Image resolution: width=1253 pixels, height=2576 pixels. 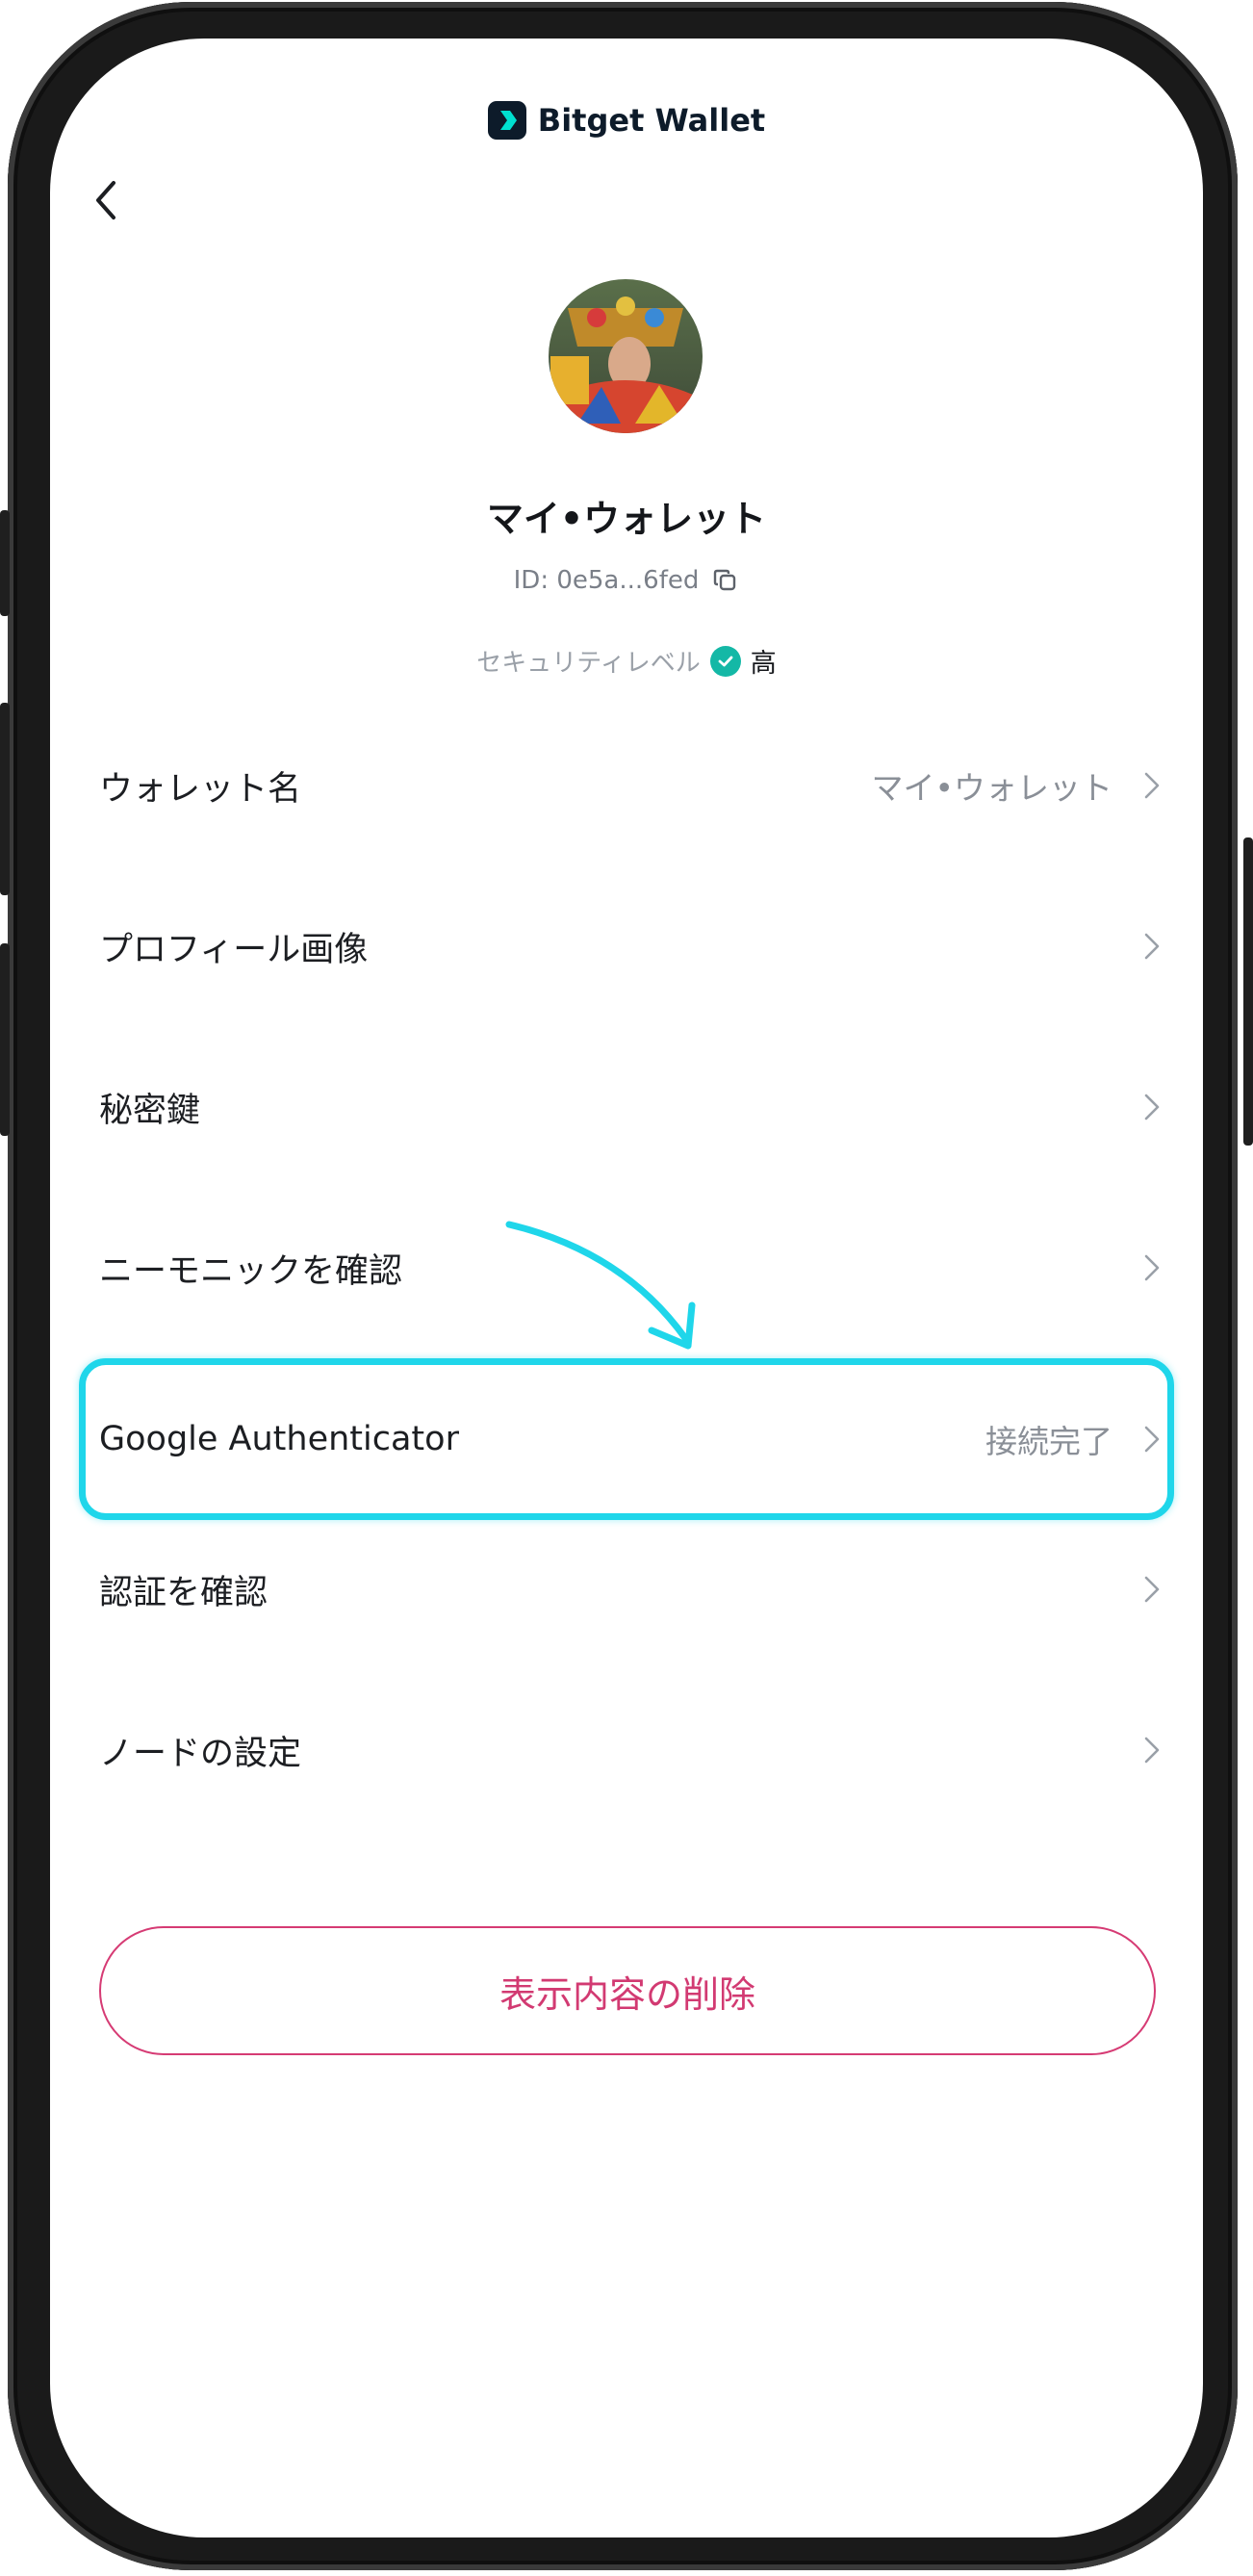 I want to click on back-button, so click(x=108, y=200).